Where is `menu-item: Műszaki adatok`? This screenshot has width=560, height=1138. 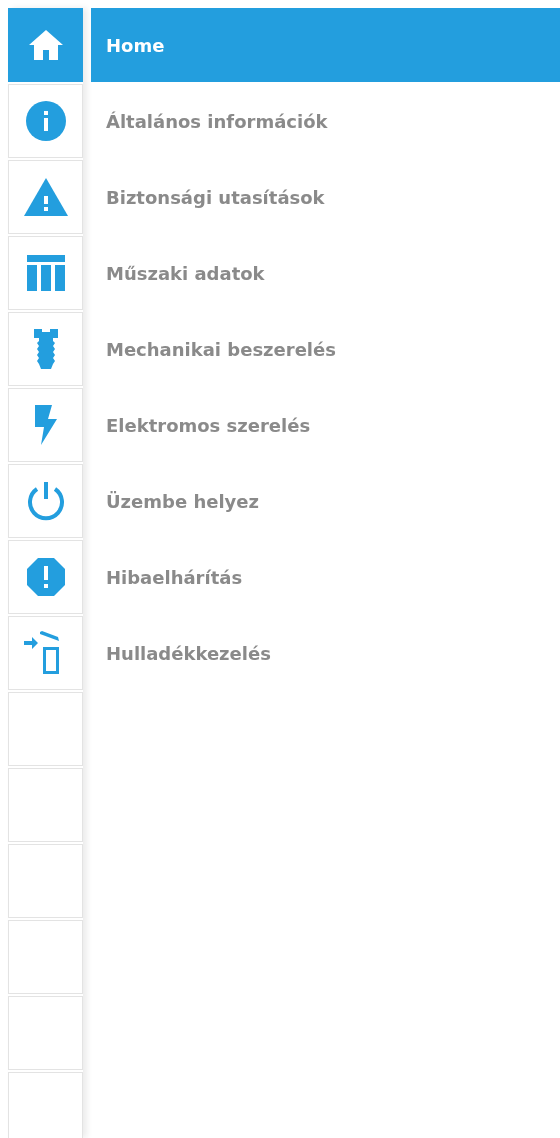 menu-item: Műszaki adatok is located at coordinates (325, 273).